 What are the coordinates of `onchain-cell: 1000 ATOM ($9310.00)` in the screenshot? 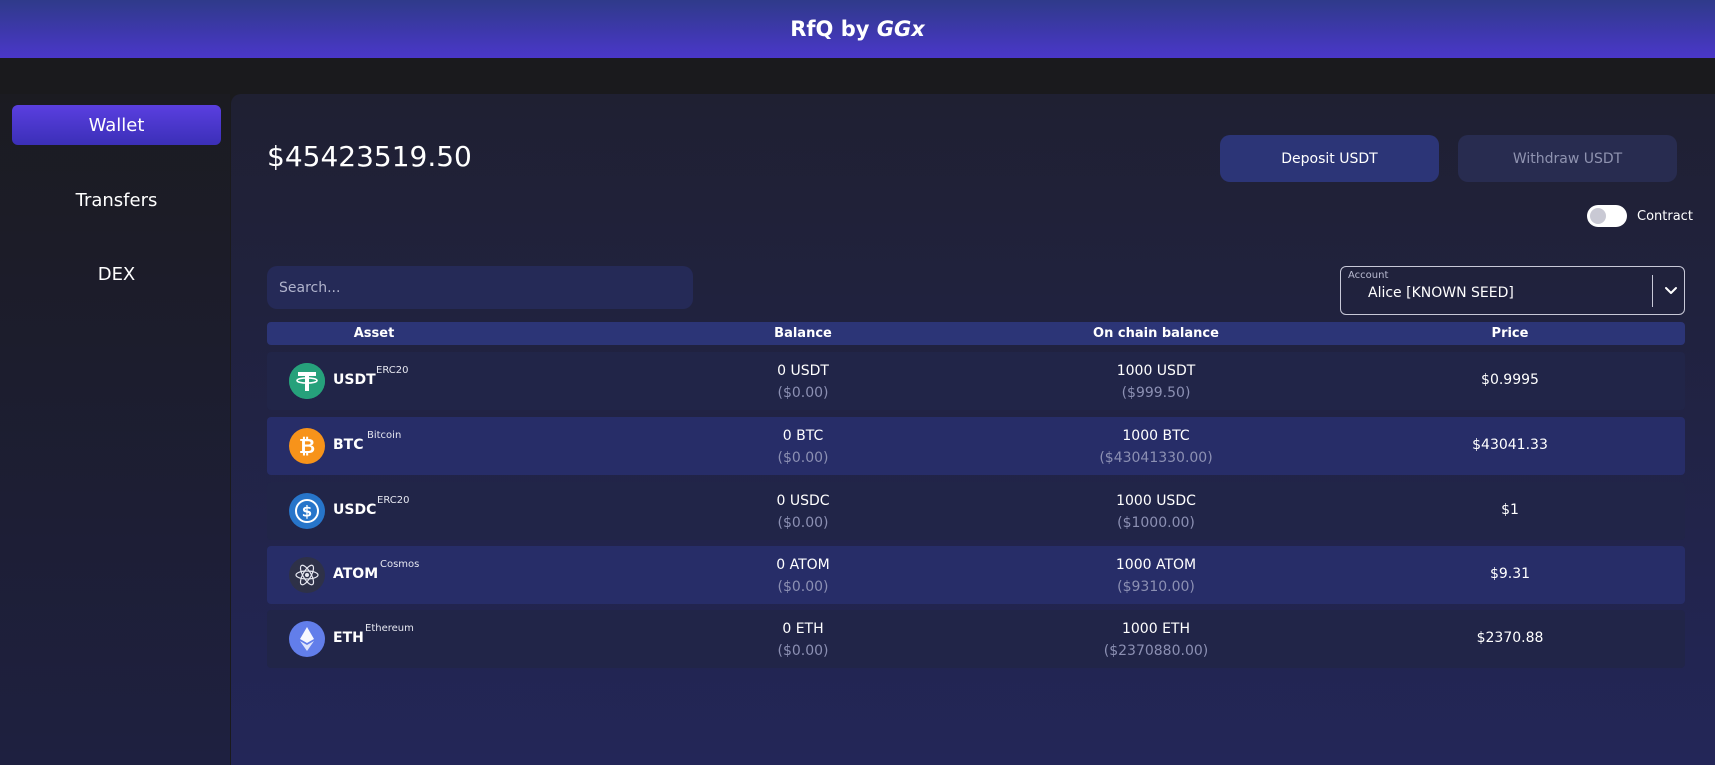 It's located at (1156, 570).